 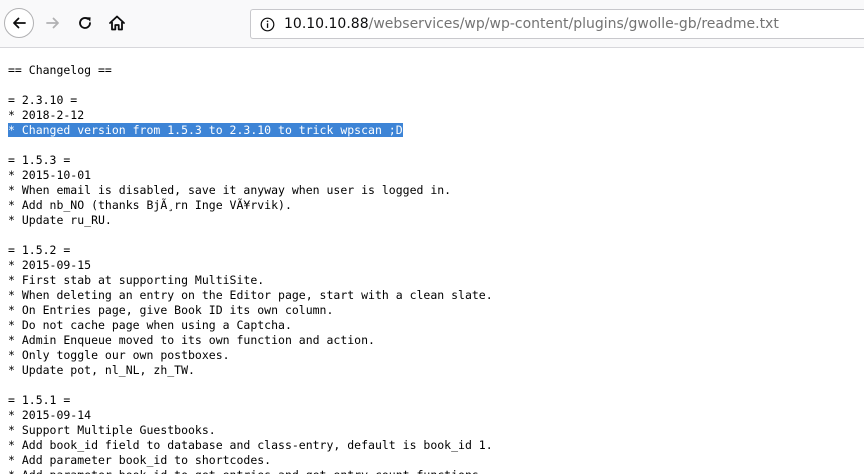 I want to click on text-line: == Changelog ==, so click(x=436, y=70).